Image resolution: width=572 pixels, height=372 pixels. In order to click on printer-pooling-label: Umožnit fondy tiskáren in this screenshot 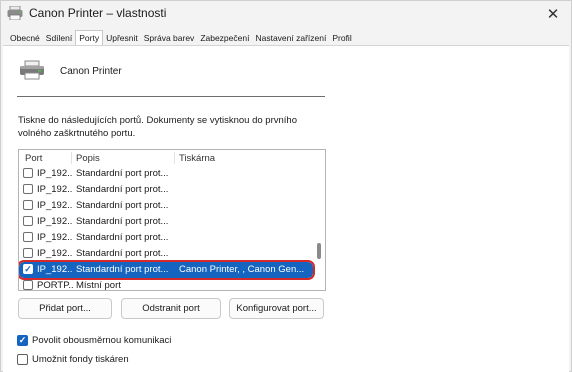, I will do `click(80, 359)`.